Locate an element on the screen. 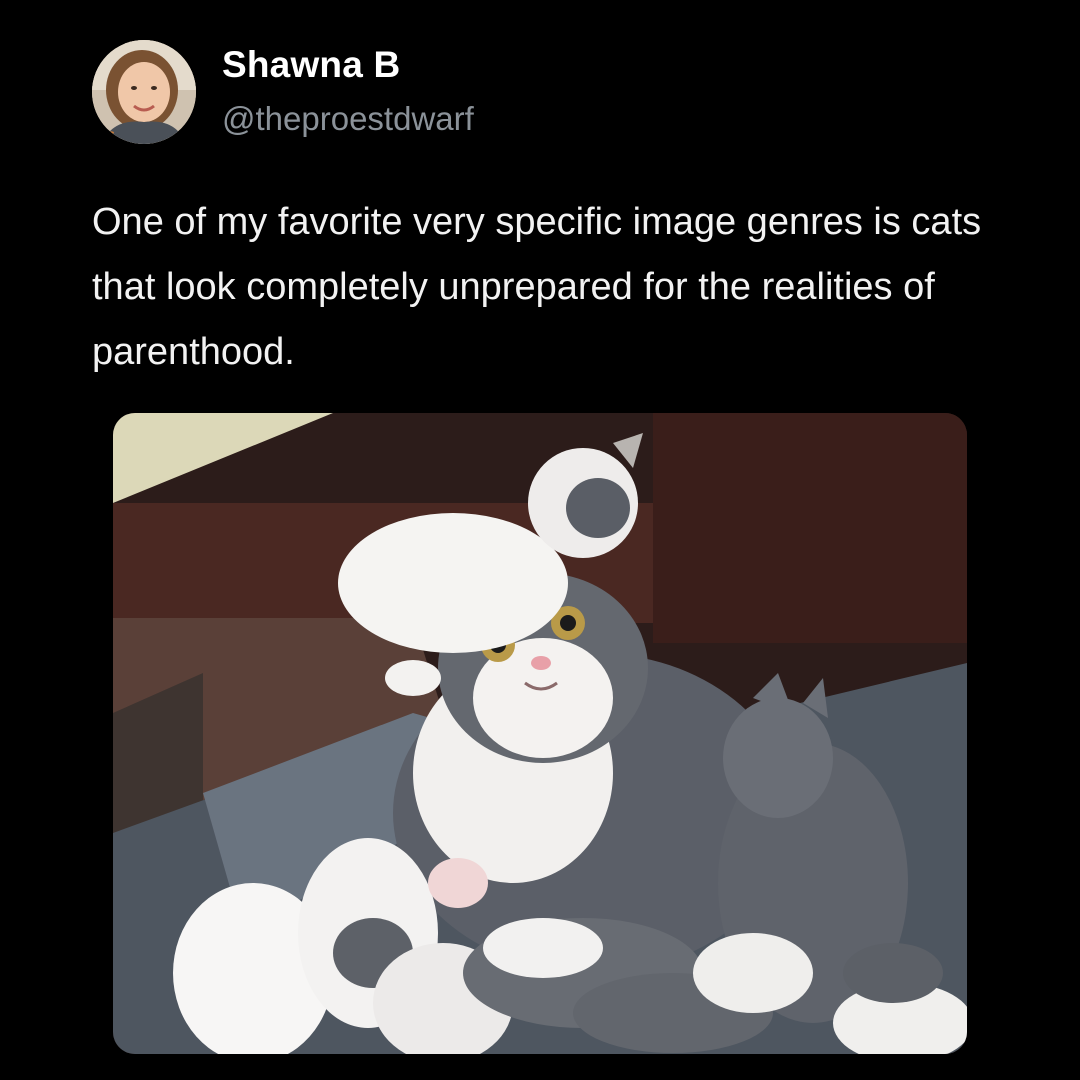  author-handle: @theproestdwarf is located at coordinates (348, 119).